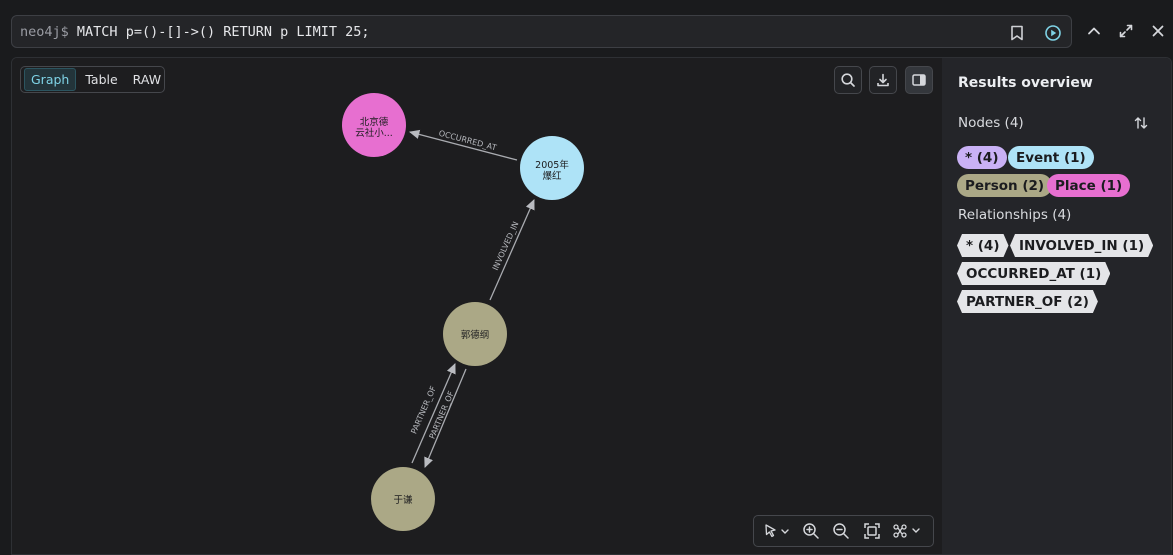 The image size is (1173, 555). What do you see at coordinates (982, 157) in the screenshot?
I see `node-chip-all: * (4)` at bounding box center [982, 157].